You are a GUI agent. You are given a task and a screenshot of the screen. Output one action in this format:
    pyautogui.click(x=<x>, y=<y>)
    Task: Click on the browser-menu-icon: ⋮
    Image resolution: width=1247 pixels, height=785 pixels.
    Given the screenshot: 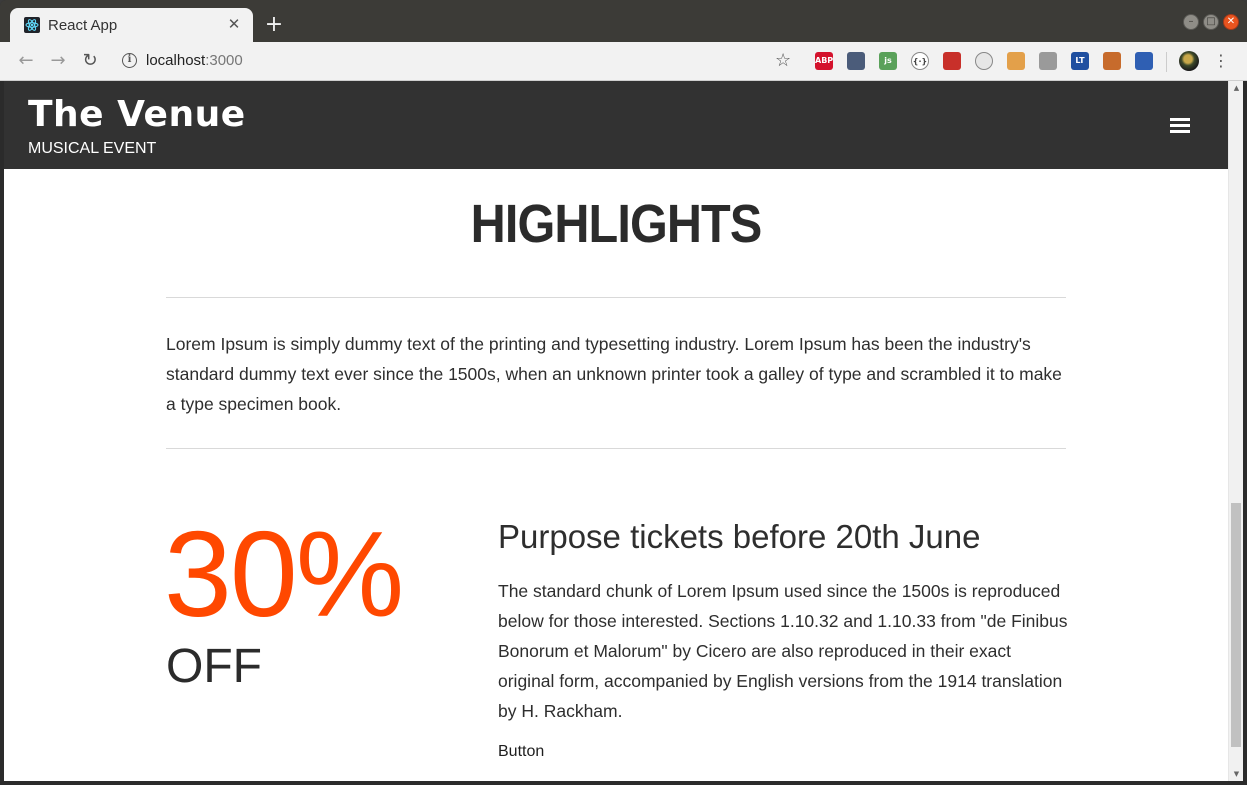 What is the action you would take?
    pyautogui.click(x=1221, y=61)
    